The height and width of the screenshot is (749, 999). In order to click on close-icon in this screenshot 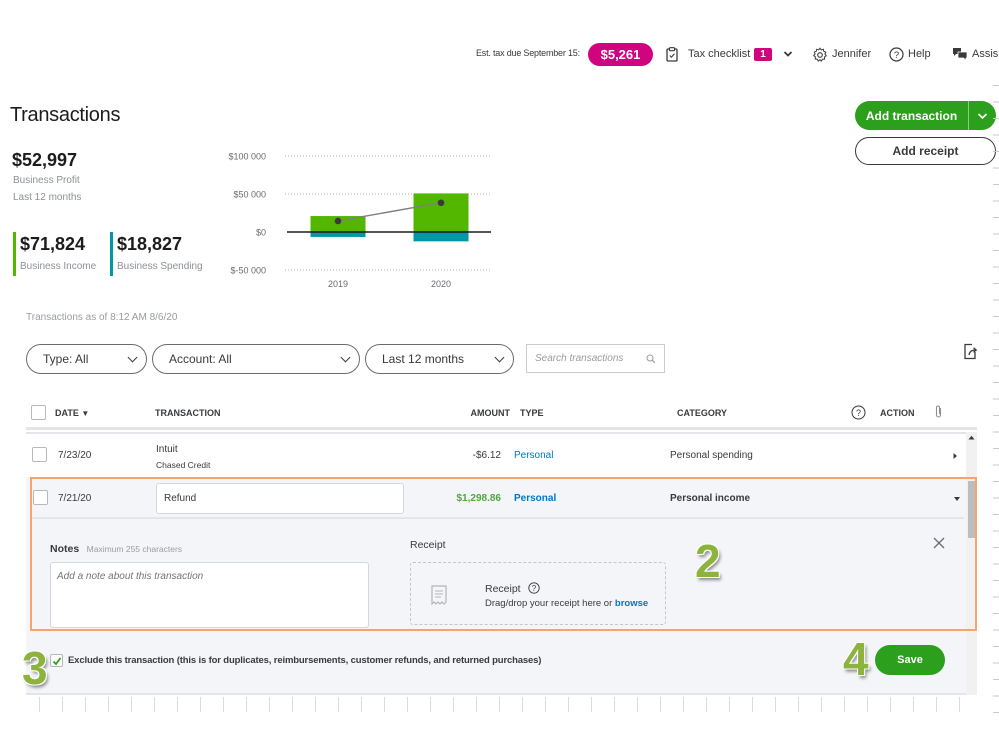, I will do `click(939, 543)`.